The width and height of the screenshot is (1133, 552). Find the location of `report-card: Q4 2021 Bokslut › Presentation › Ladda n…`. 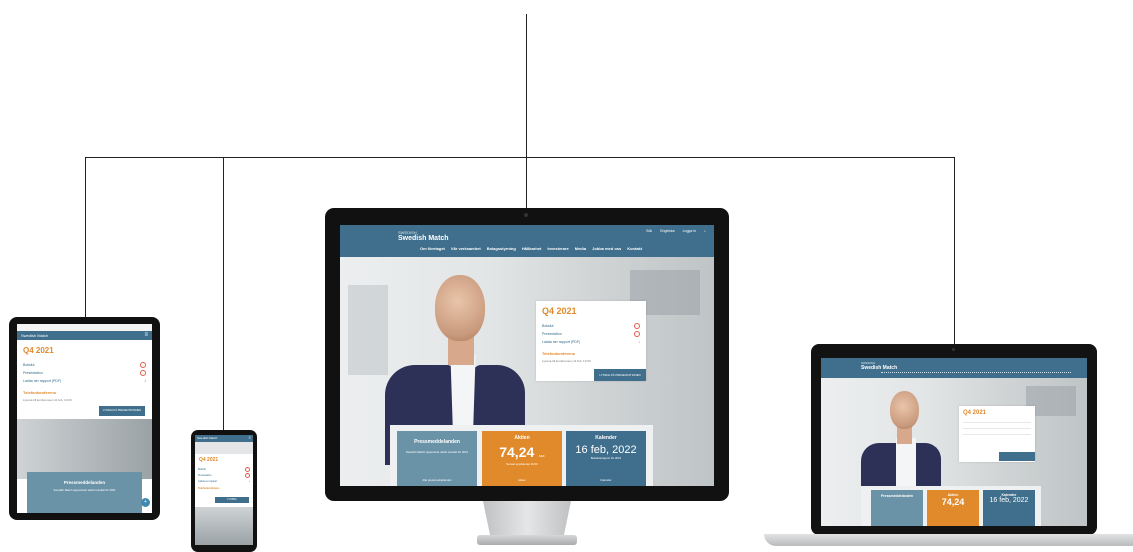

report-card: Q4 2021 Bokslut › Presentation › Ladda n… is located at coordinates (591, 341).